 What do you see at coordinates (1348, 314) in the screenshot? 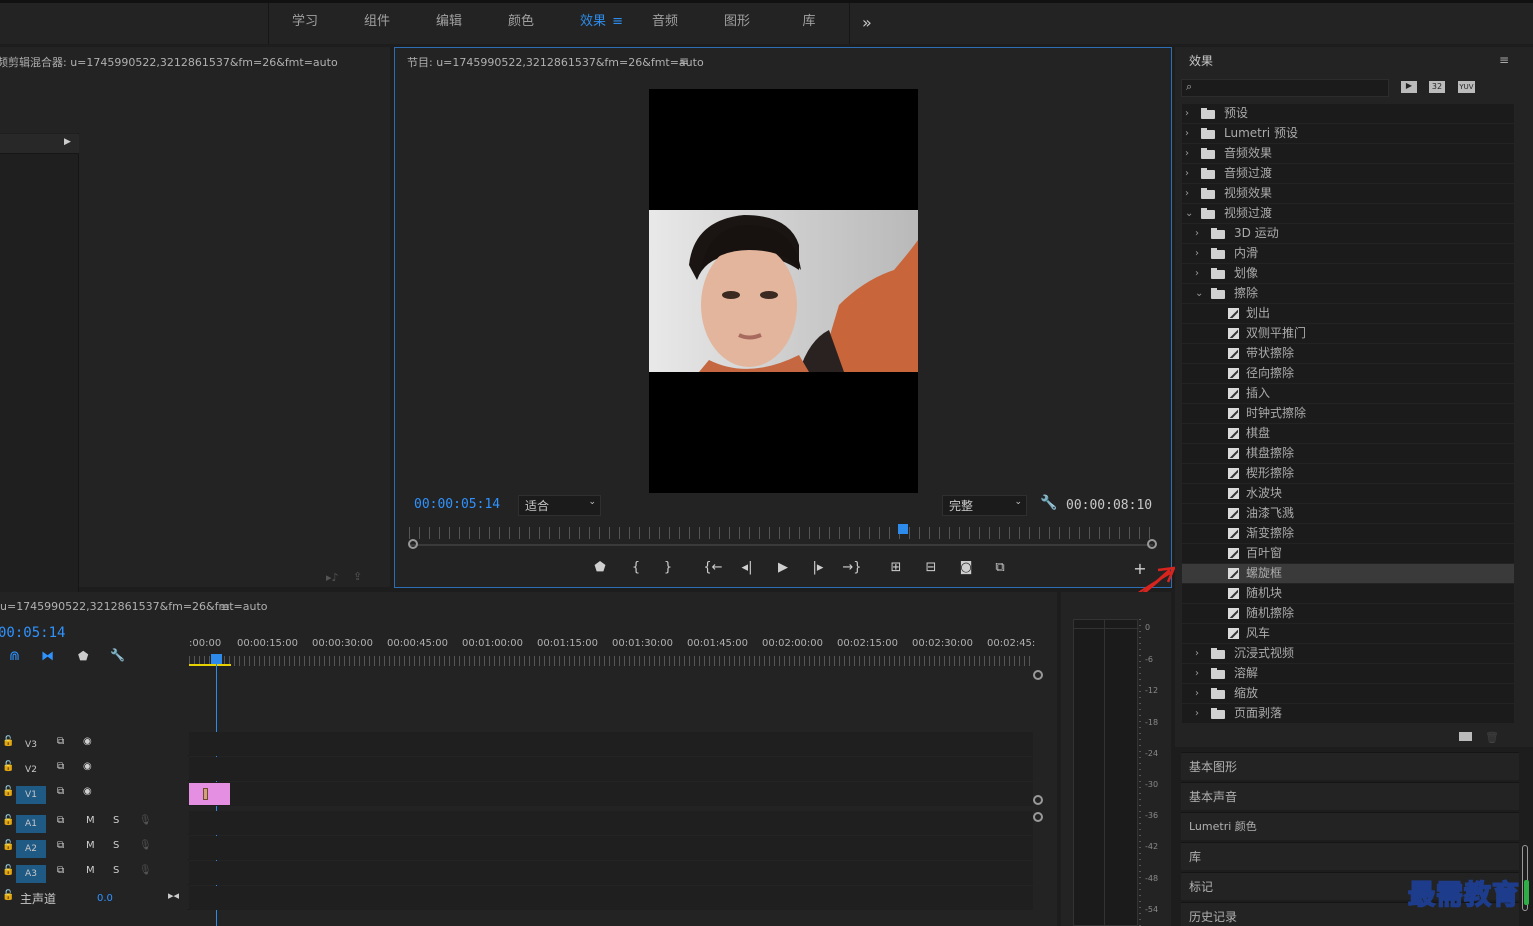
I see `effect-item: 划出` at bounding box center [1348, 314].